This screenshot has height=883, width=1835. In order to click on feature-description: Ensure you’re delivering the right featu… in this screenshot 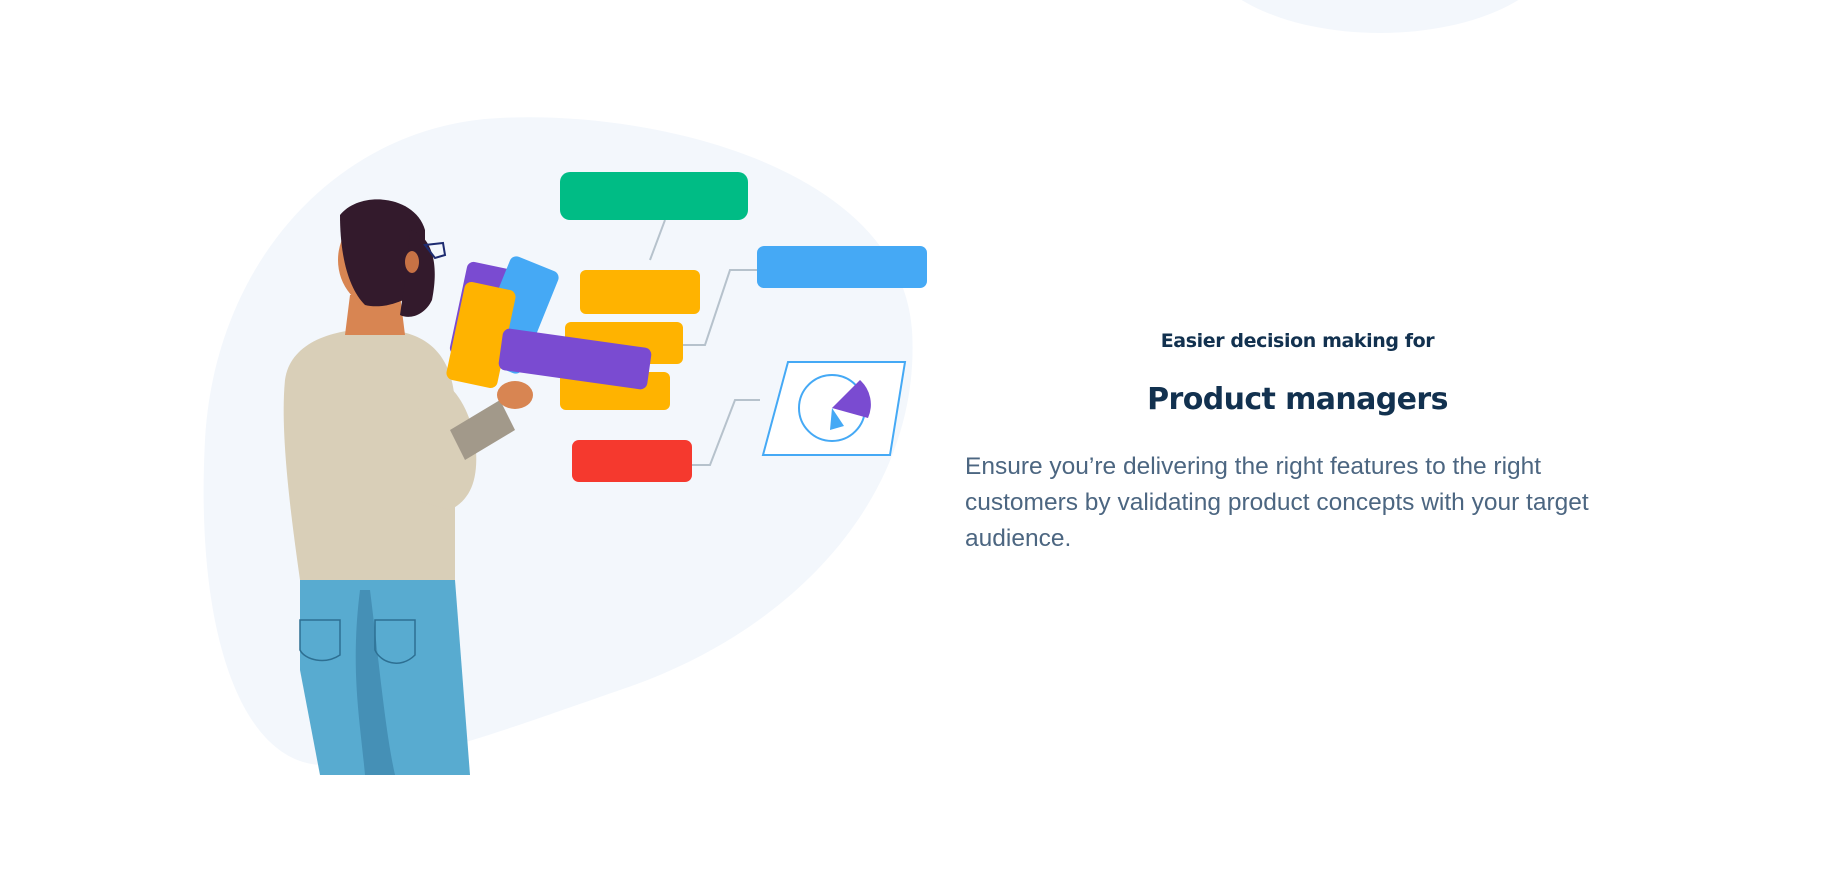, I will do `click(1277, 502)`.